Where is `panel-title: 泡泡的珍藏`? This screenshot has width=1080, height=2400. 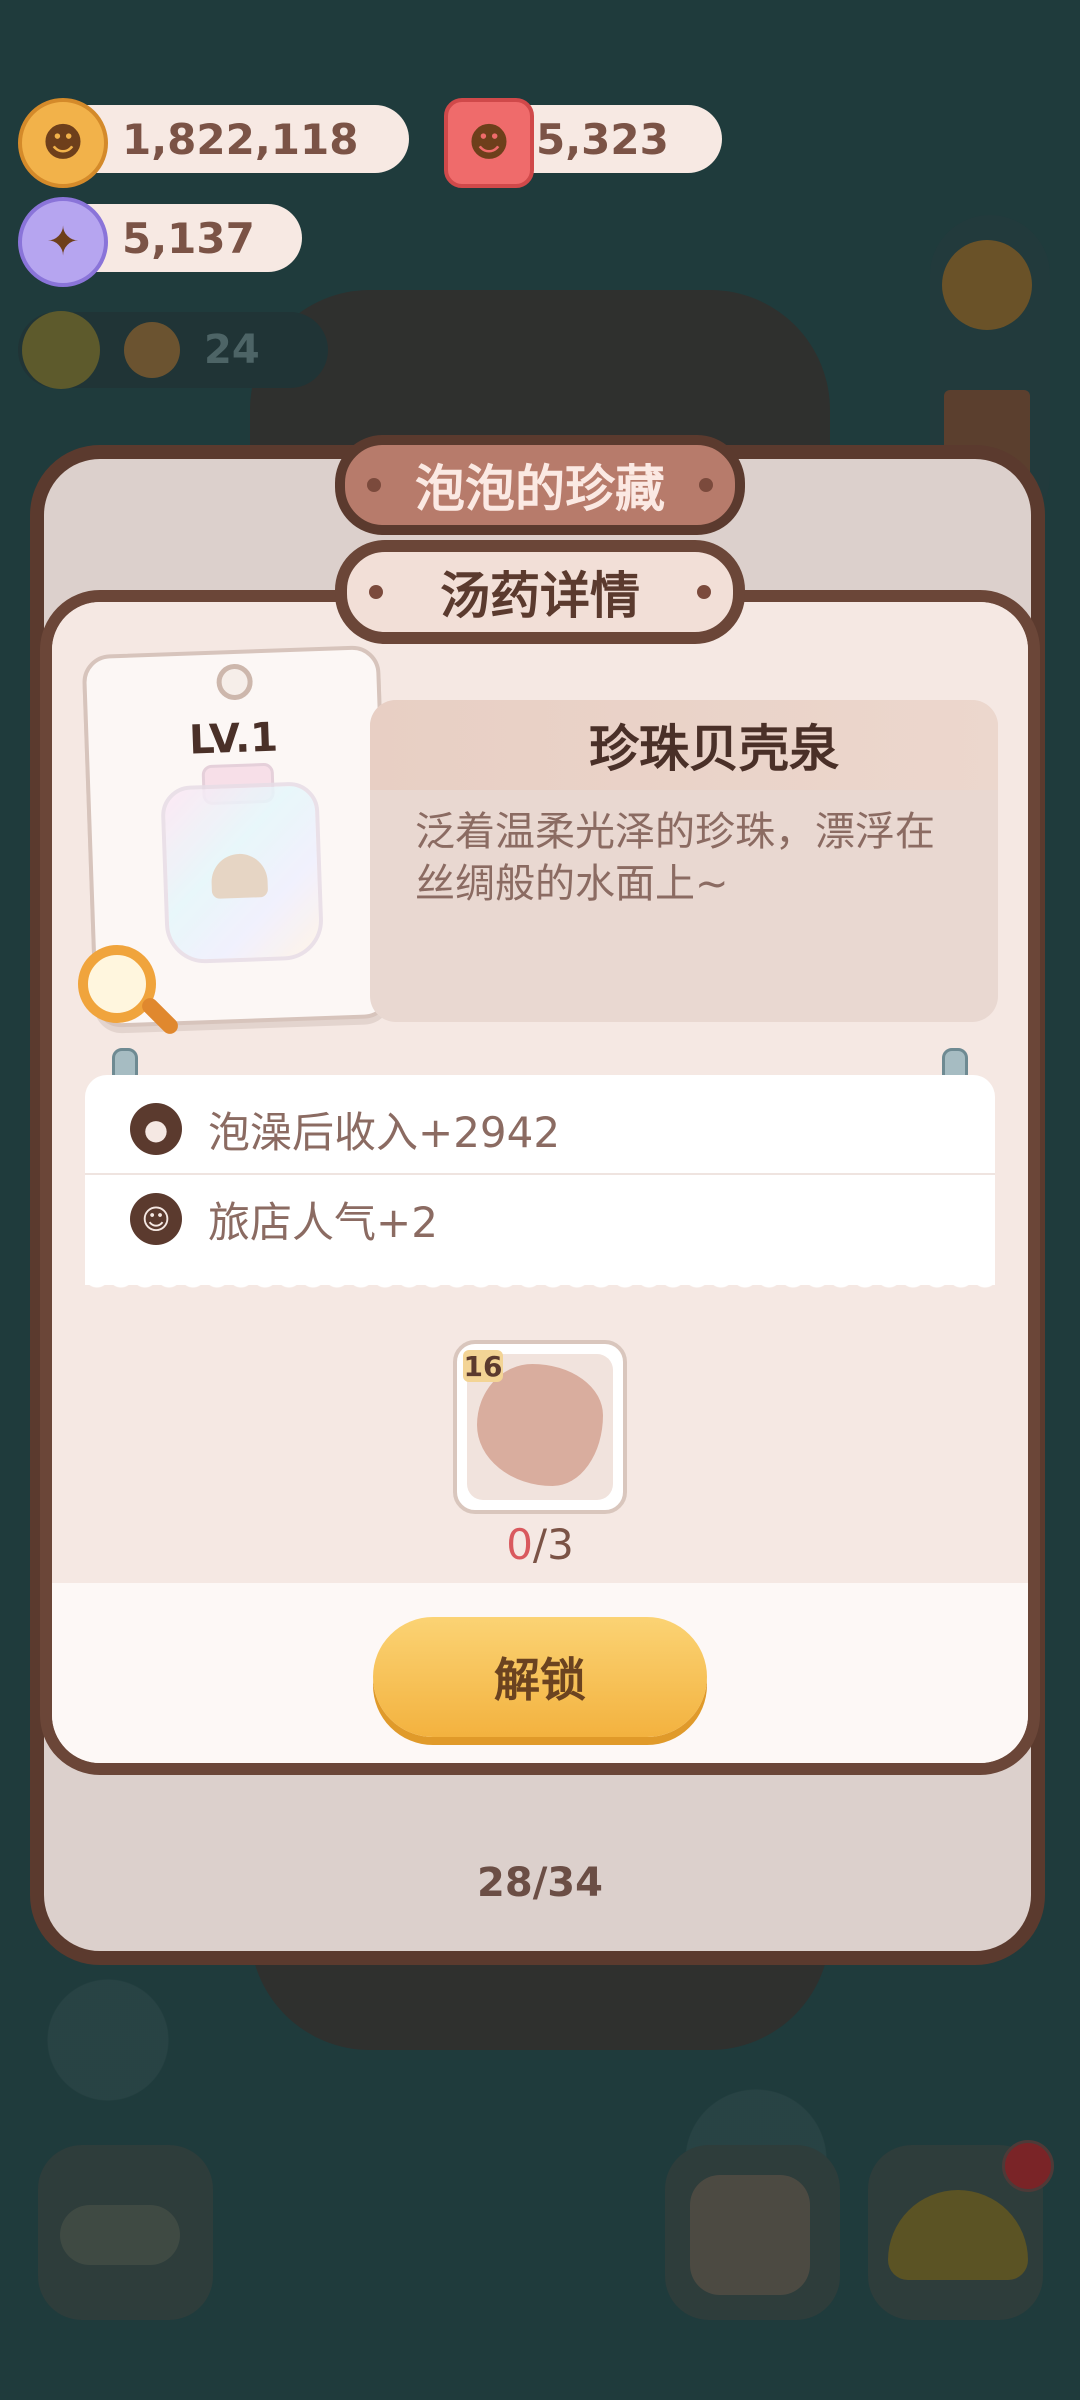 panel-title: 泡泡的珍藏 is located at coordinates (540, 485).